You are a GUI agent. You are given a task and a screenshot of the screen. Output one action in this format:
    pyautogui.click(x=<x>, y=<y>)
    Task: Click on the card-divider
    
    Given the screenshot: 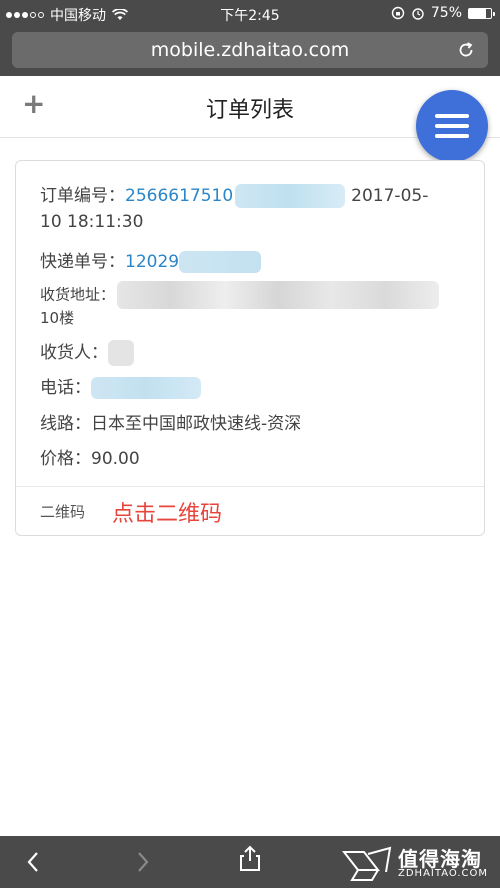 What is the action you would take?
    pyautogui.click(x=250, y=486)
    